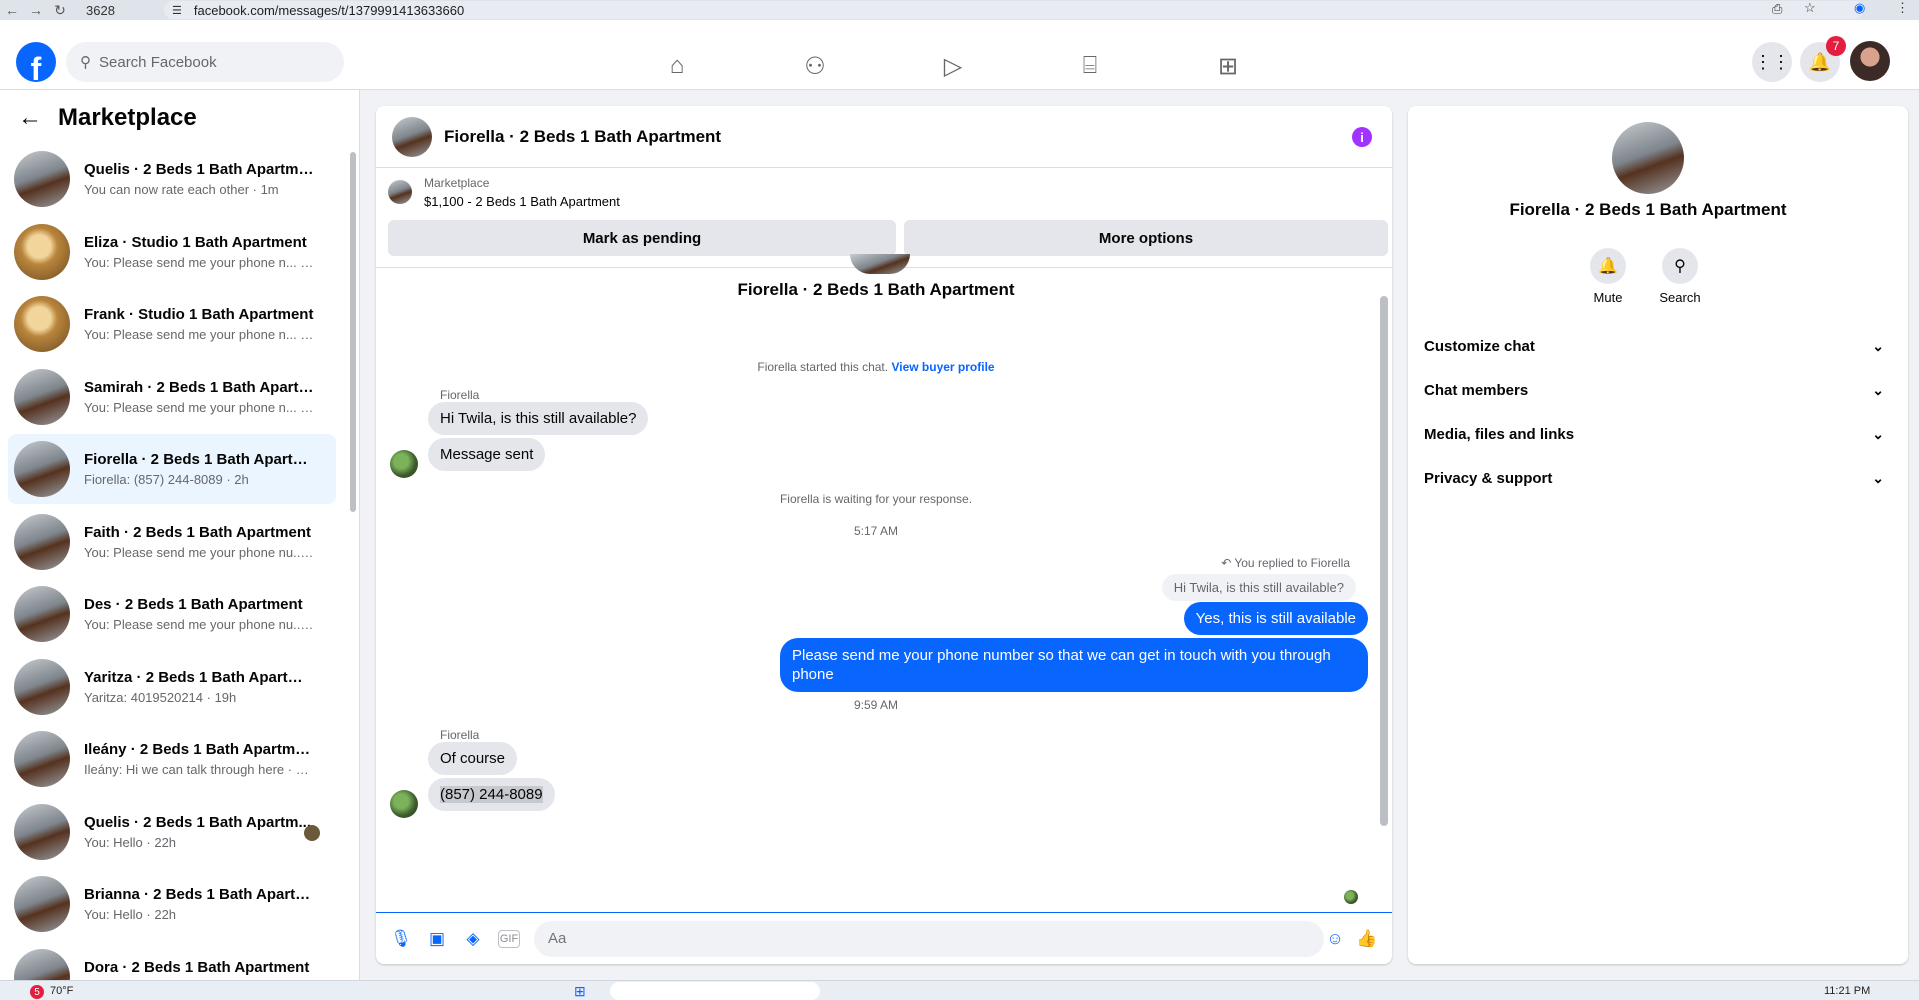 This screenshot has height=1000, width=1919. Describe the element at coordinates (312, 832) in the screenshot. I see `read-receipt-avatar` at that location.